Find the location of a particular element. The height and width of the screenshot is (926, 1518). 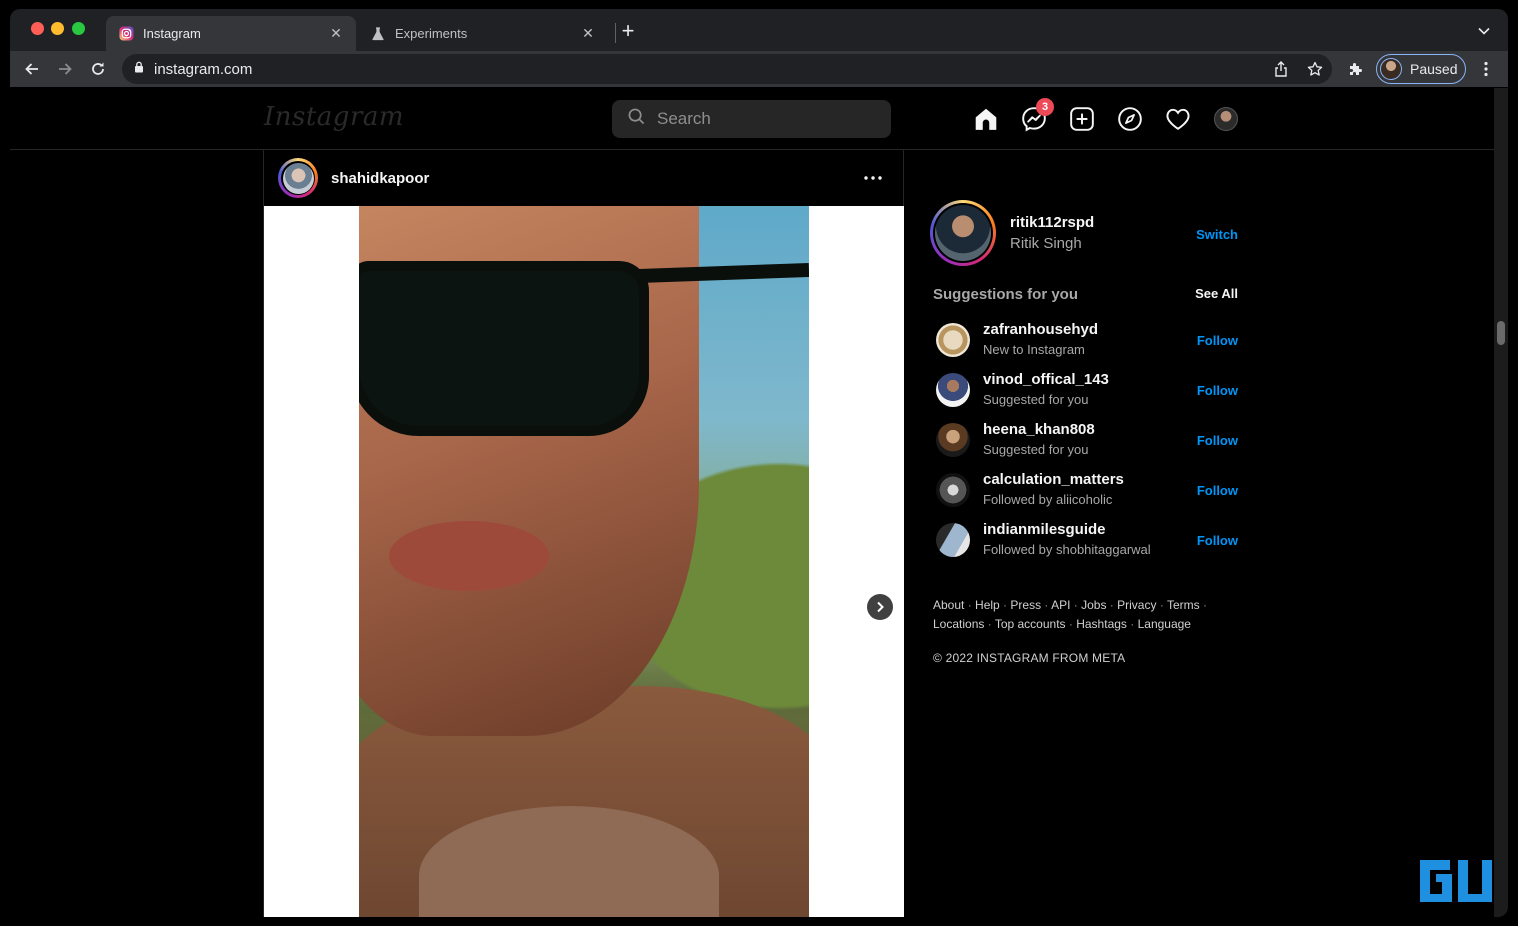

current-user-card: ritik112rspd Ritik Singh Switch is located at coordinates (1085, 234).